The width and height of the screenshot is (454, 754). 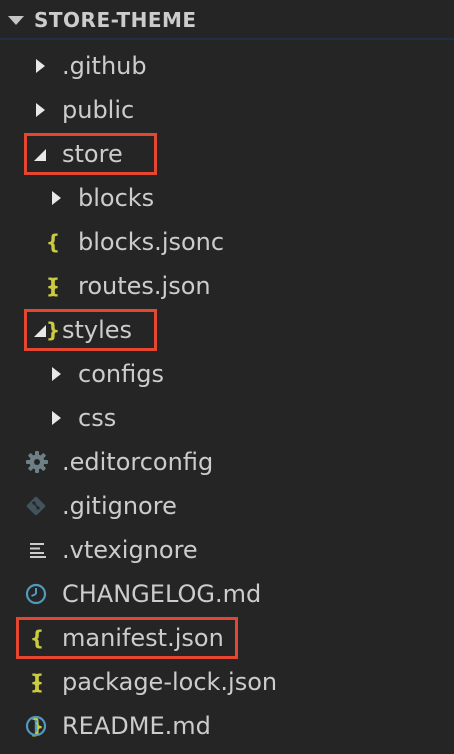 What do you see at coordinates (130, 550) in the screenshot?
I see `tree-item-label: .vtexignore` at bounding box center [130, 550].